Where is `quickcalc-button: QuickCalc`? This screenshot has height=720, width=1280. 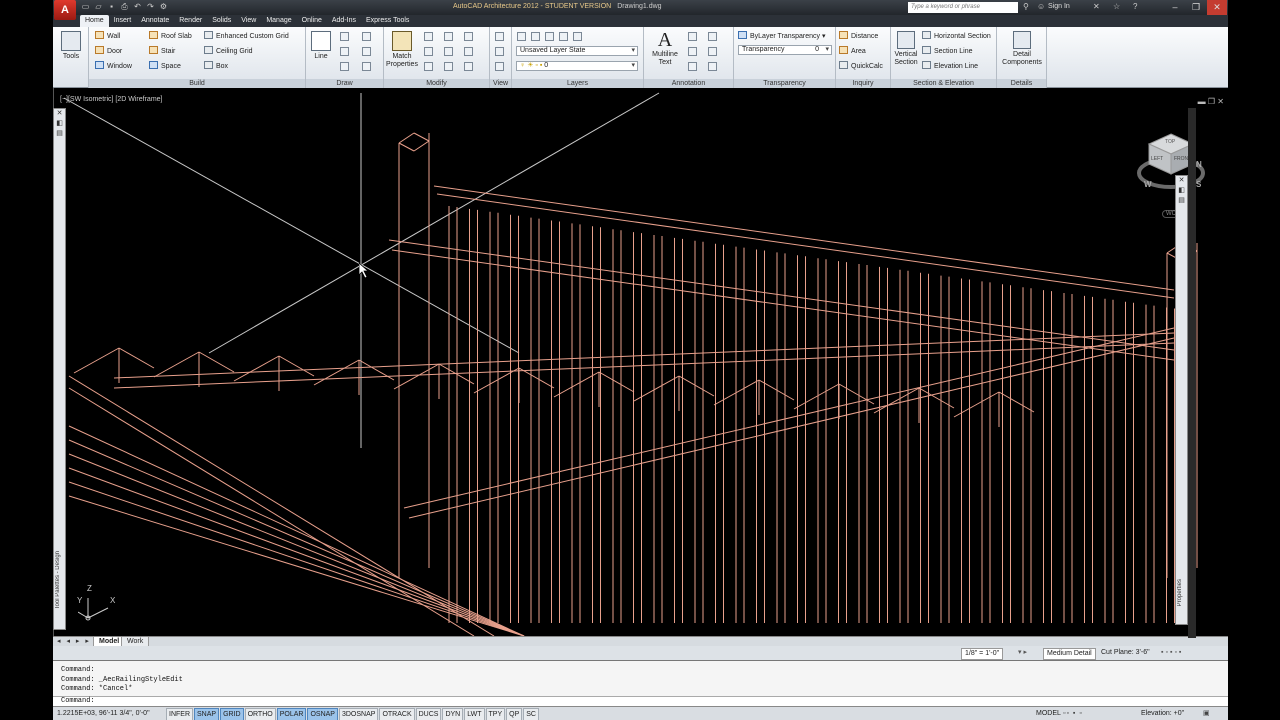
quickcalc-button: QuickCalc is located at coordinates (861, 66).